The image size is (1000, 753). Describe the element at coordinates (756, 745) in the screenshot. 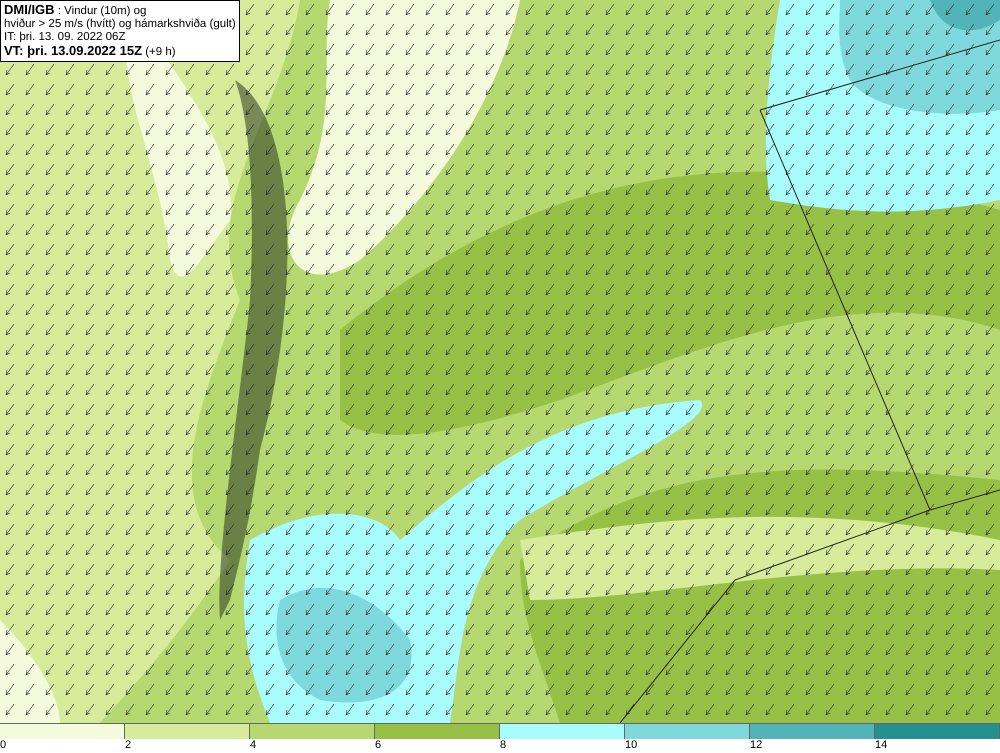

I see `legend-label: 12` at that location.